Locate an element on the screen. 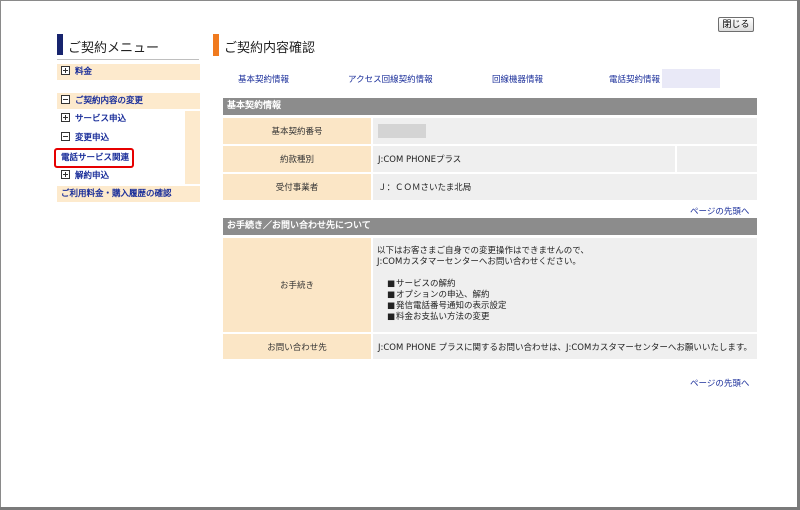 The height and width of the screenshot is (510, 800). procedures-section-header: お手続き／お問い合わせ先について is located at coordinates (490, 226).